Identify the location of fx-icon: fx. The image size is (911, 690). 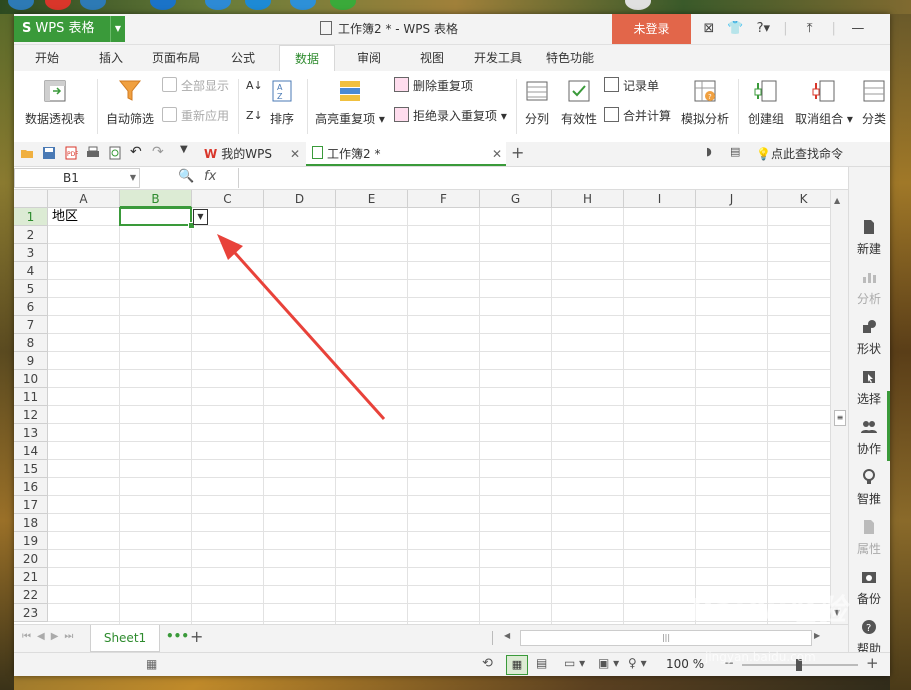
(210, 176).